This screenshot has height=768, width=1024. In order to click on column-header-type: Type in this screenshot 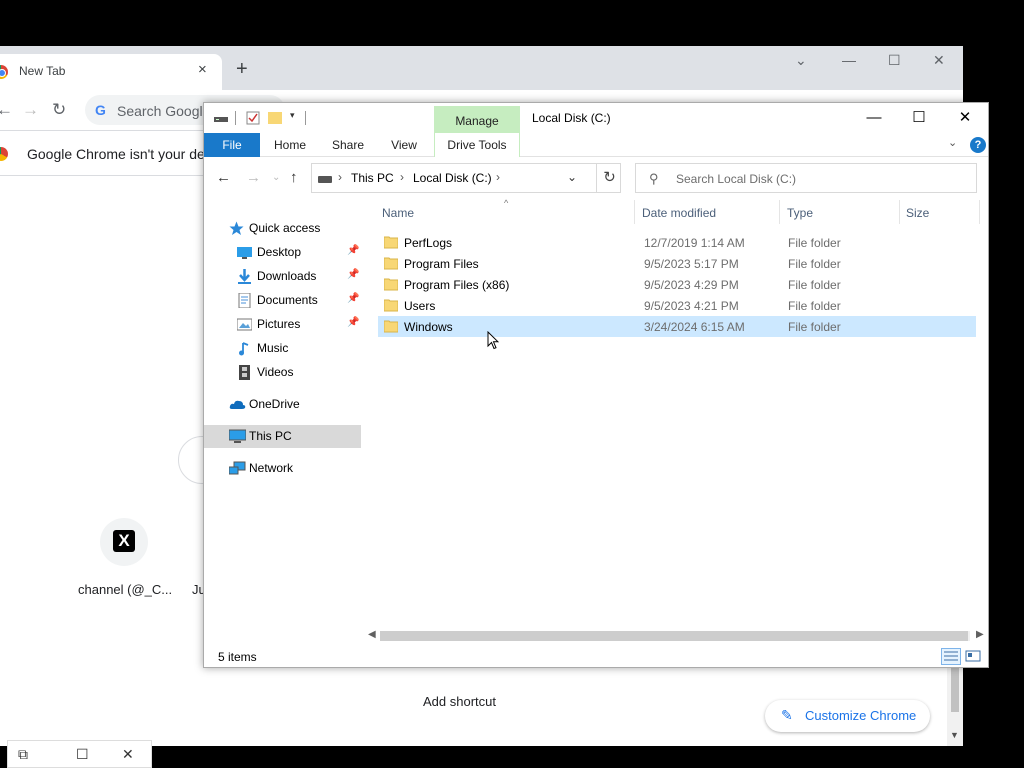, I will do `click(800, 213)`.